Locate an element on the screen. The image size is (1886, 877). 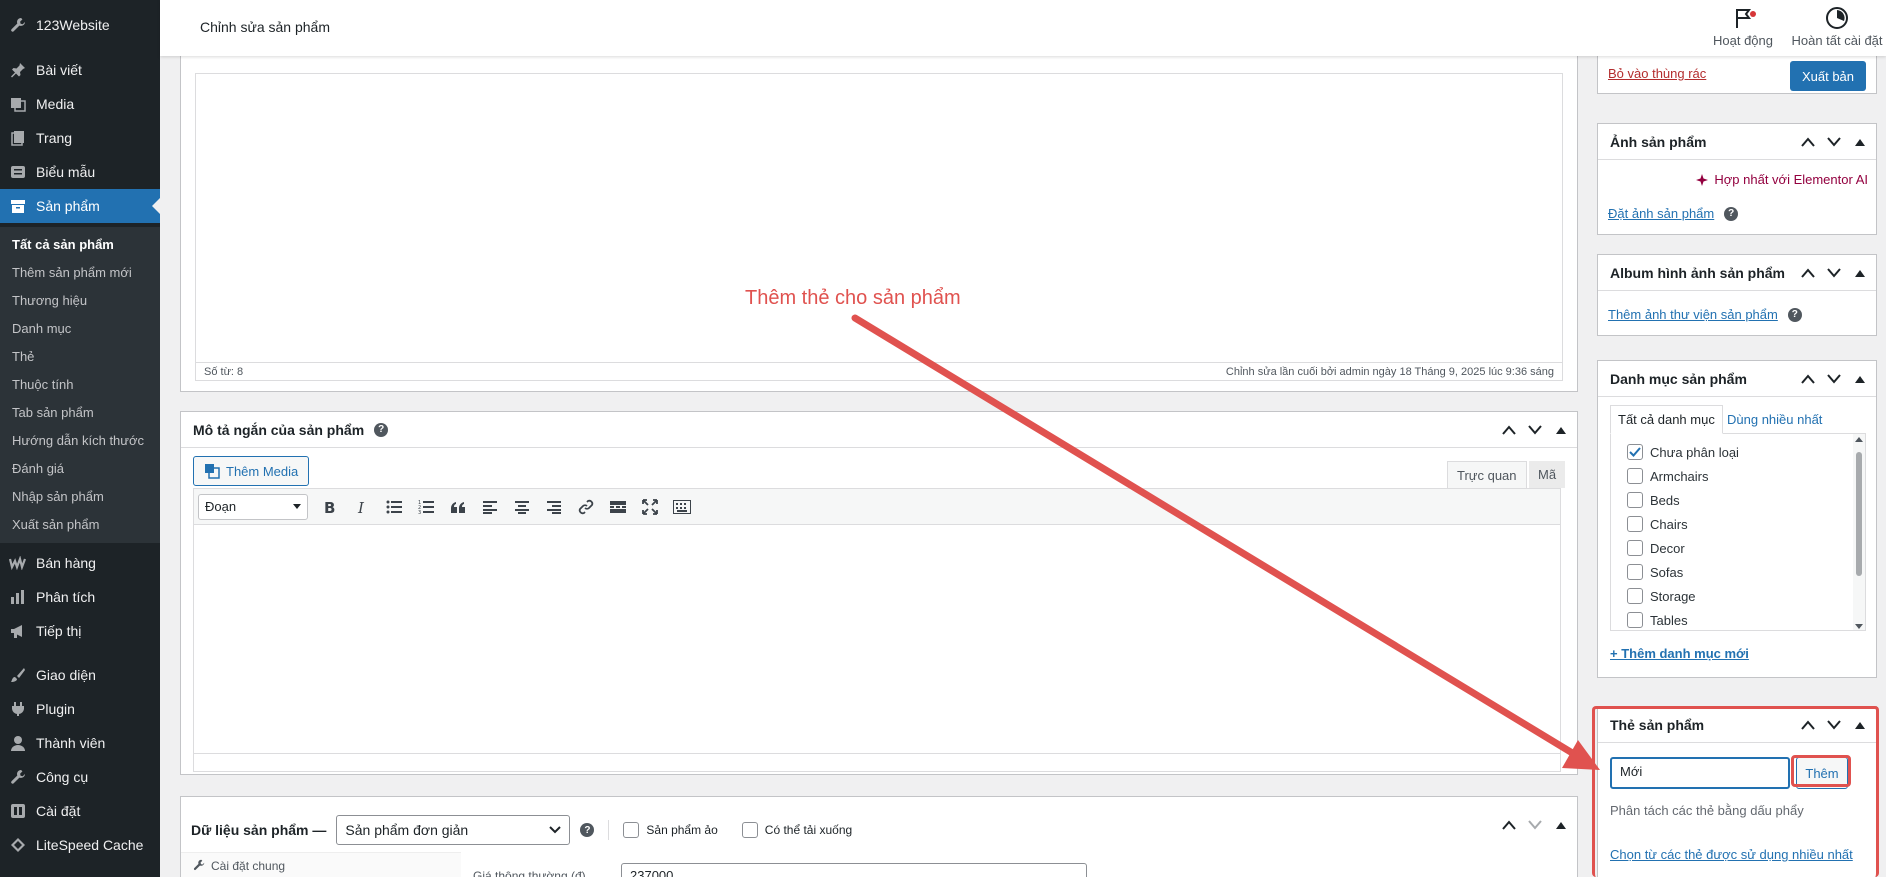
menu-forms: Biểu mẫu is located at coordinates (80, 172).